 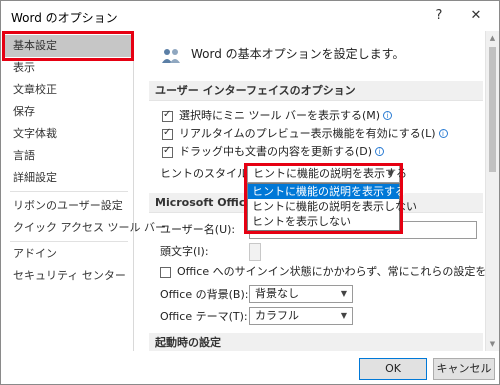 What do you see at coordinates (439, 16) in the screenshot?
I see `help-icon: ?` at bounding box center [439, 16].